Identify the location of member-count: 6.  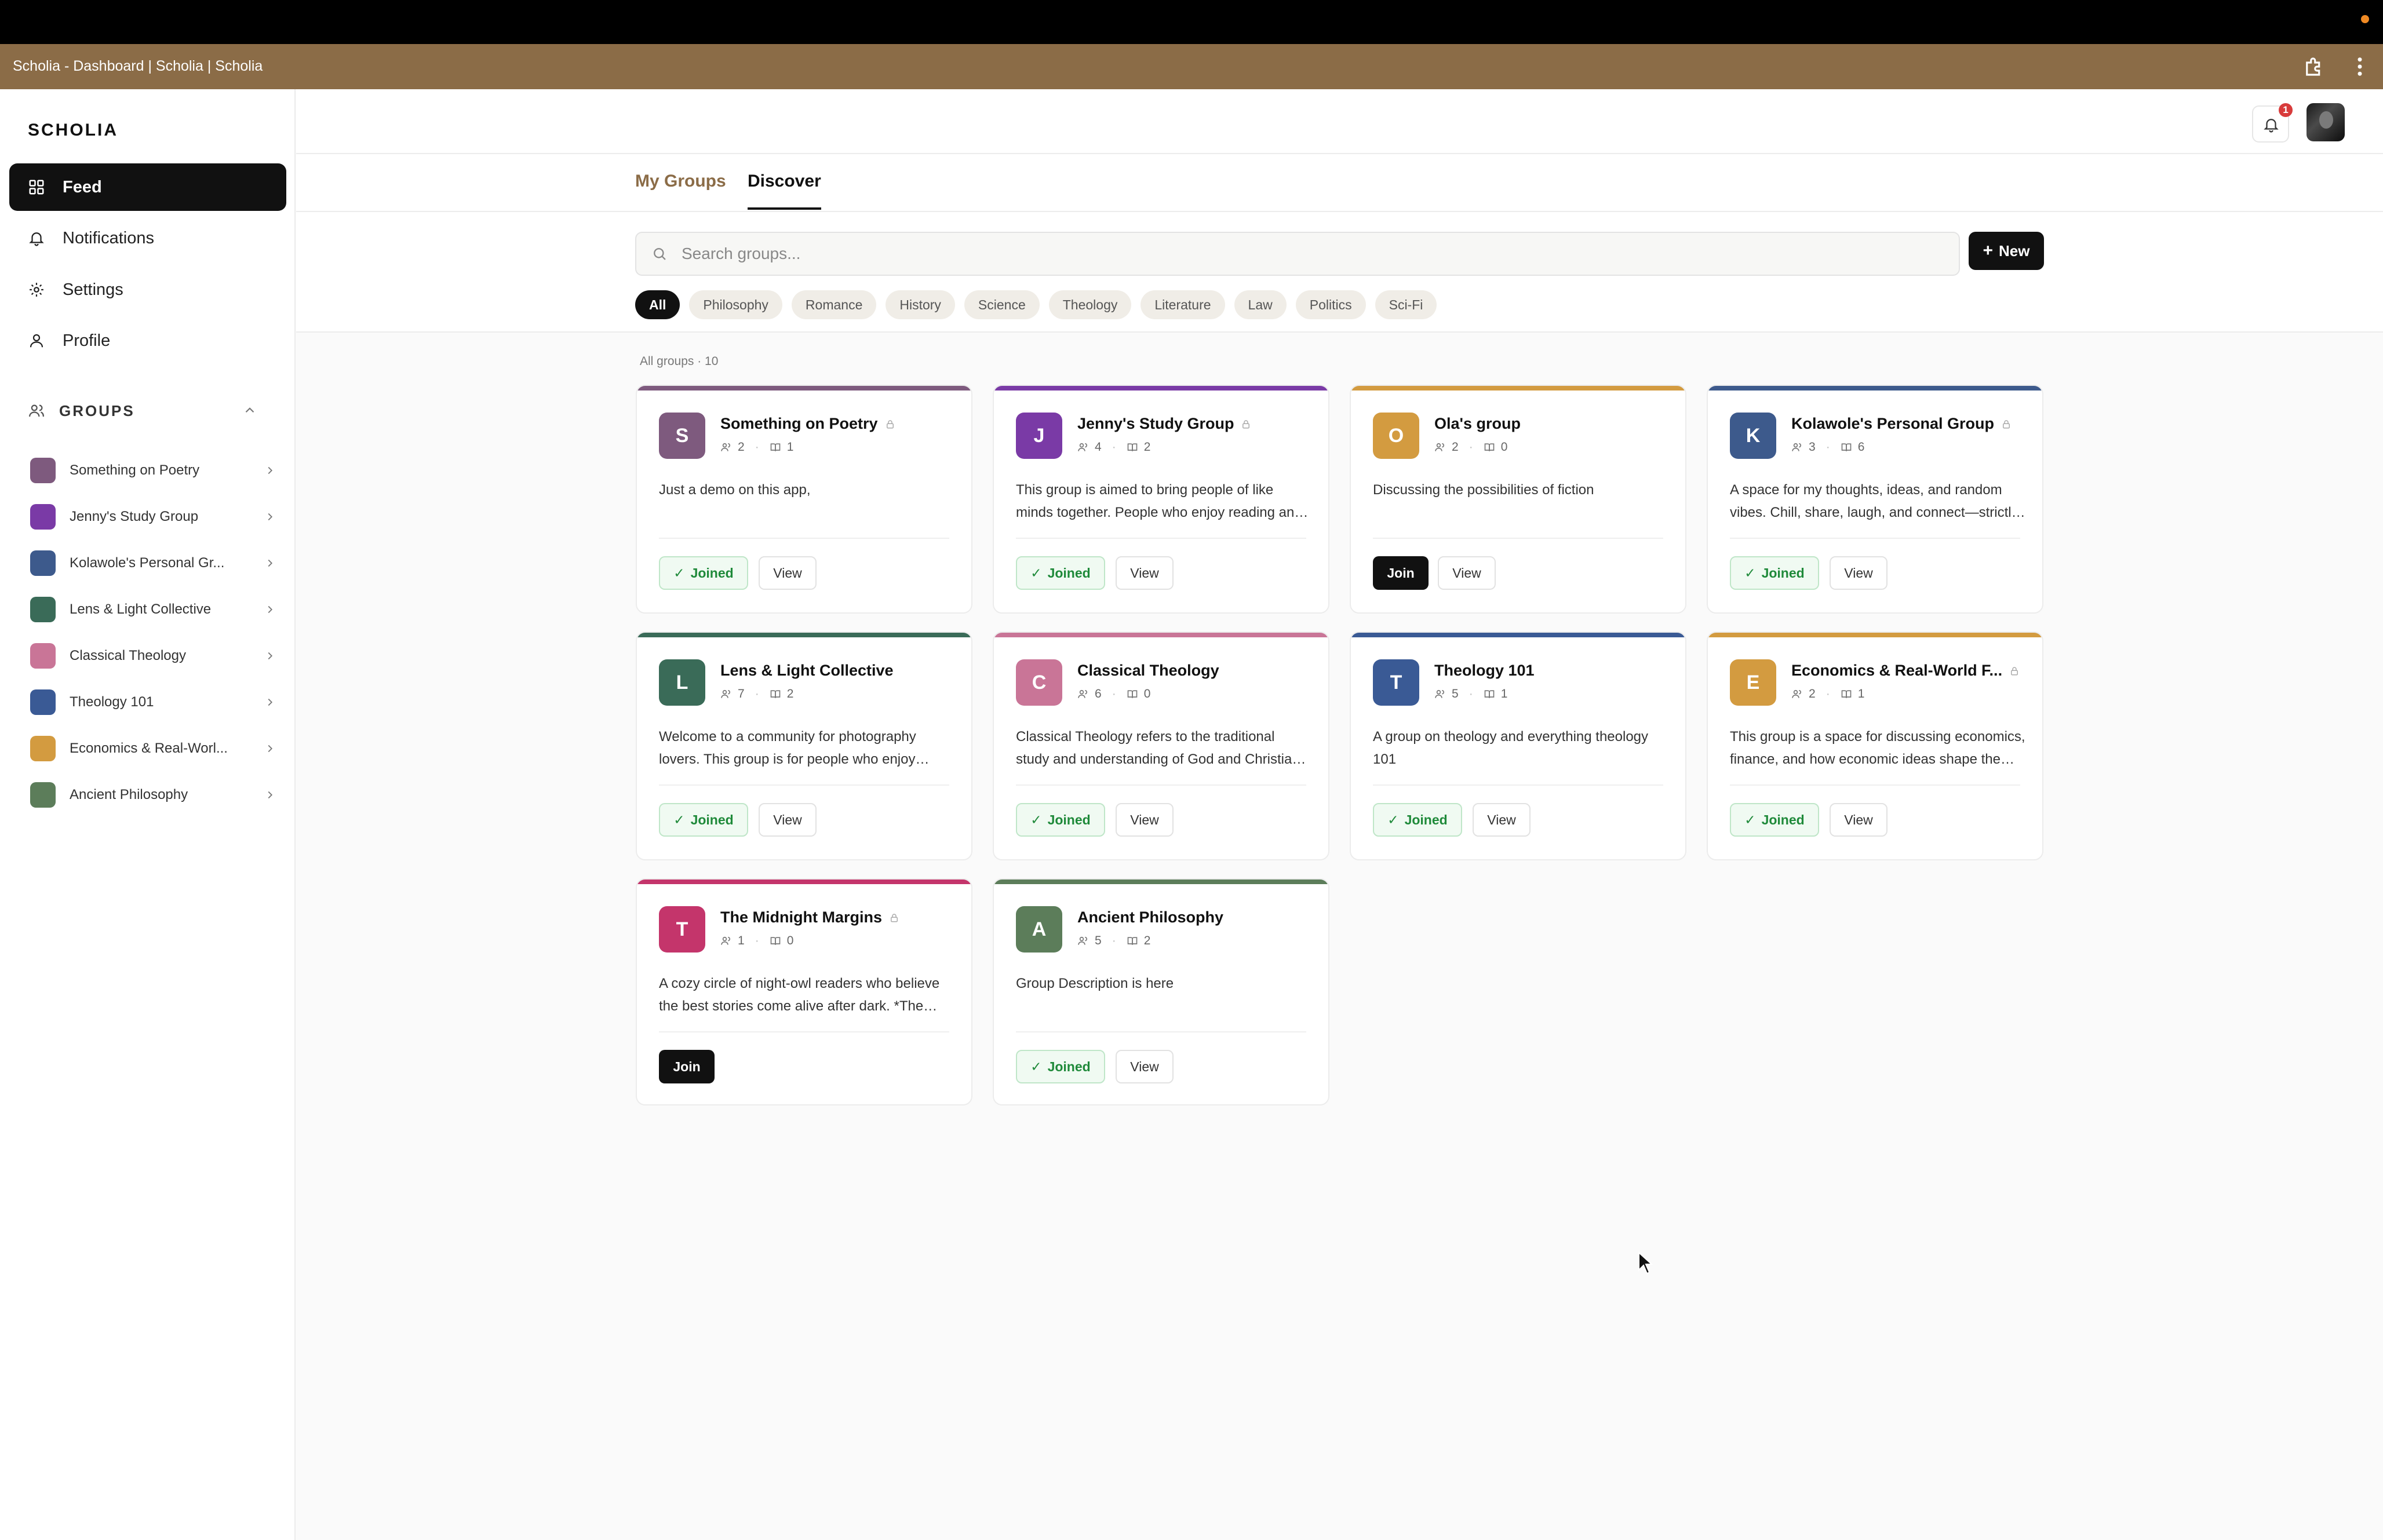
(1098, 693).